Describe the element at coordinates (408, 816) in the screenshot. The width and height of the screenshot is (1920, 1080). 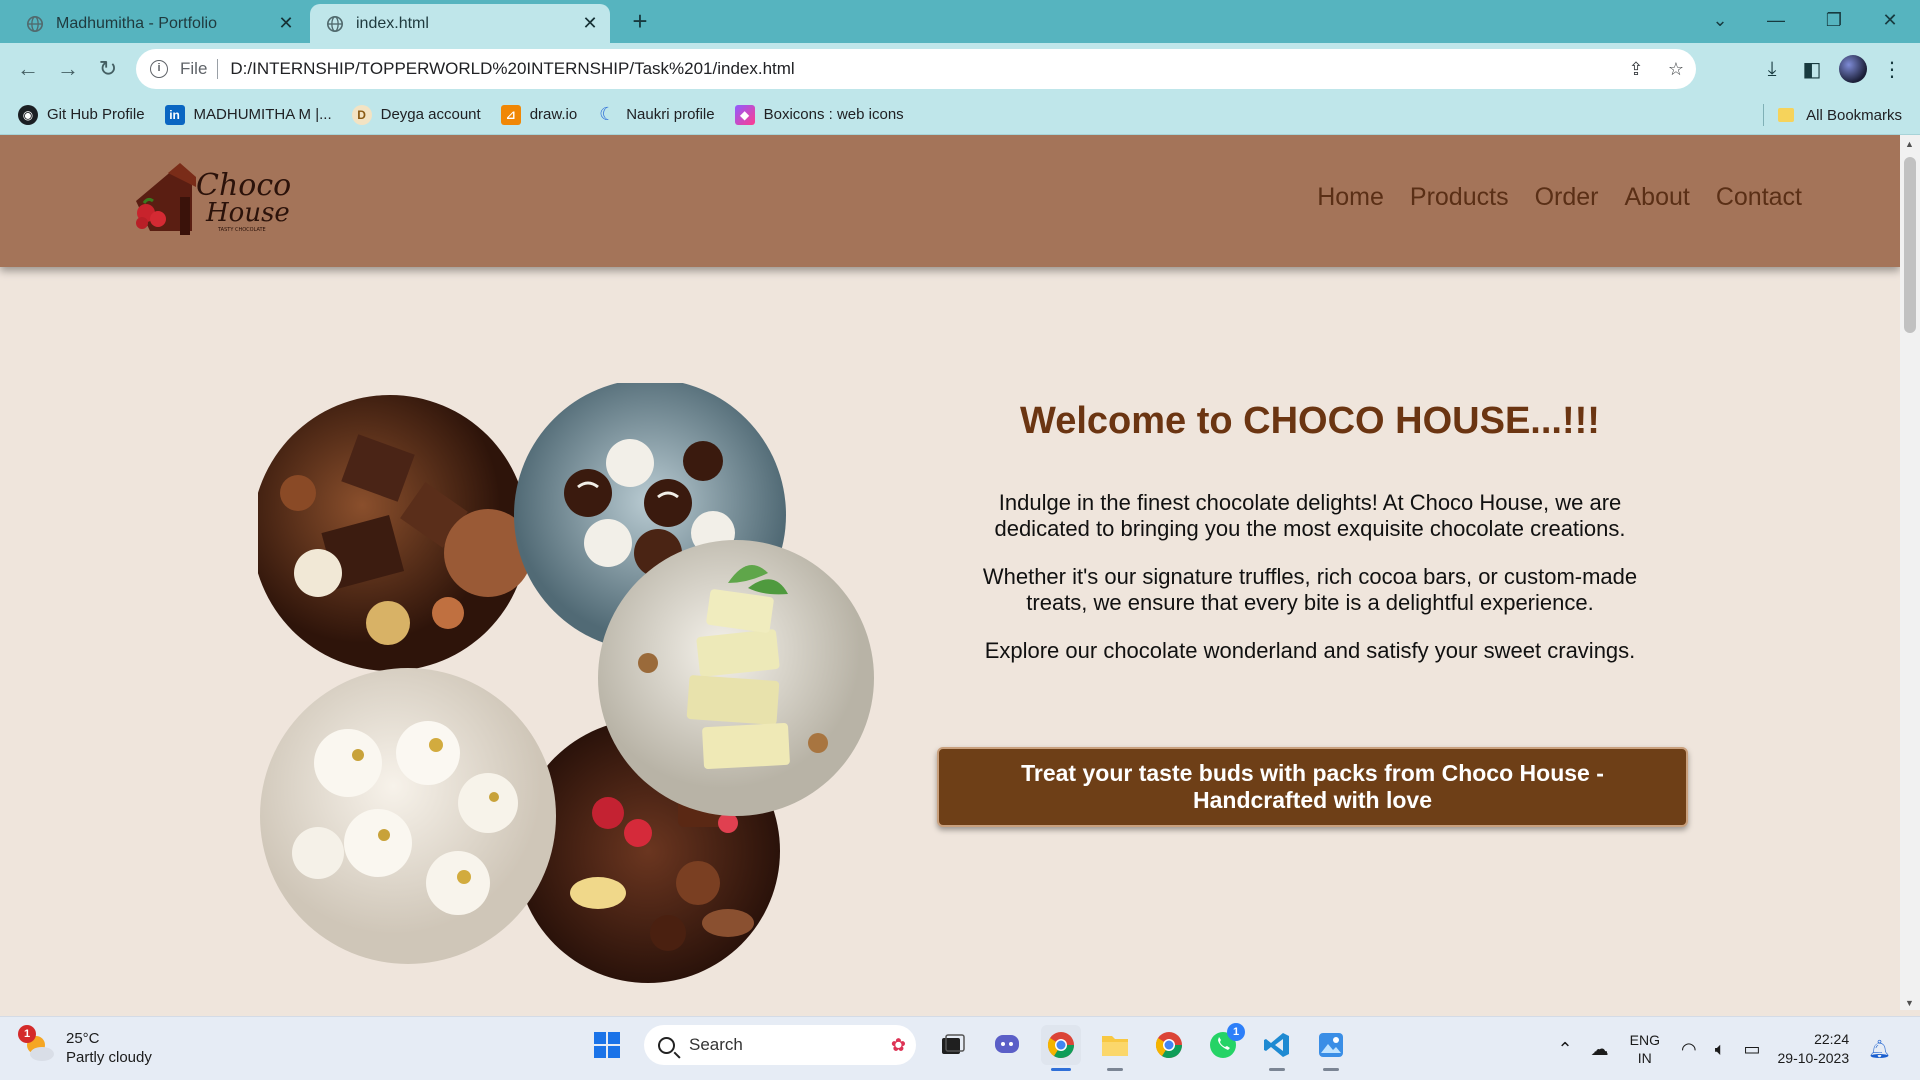
I see `white-truffles-image` at that location.